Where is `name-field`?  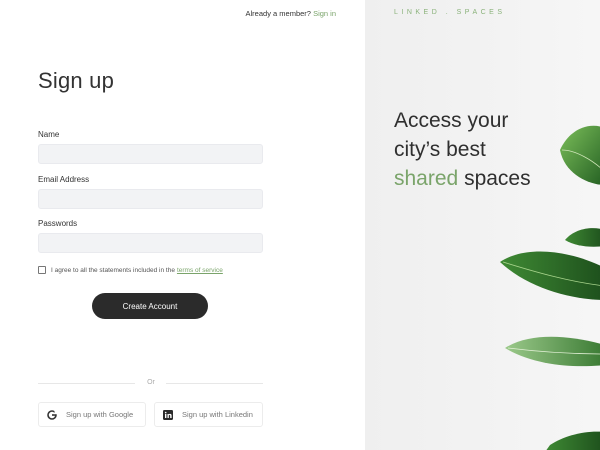
name-field is located at coordinates (150, 154).